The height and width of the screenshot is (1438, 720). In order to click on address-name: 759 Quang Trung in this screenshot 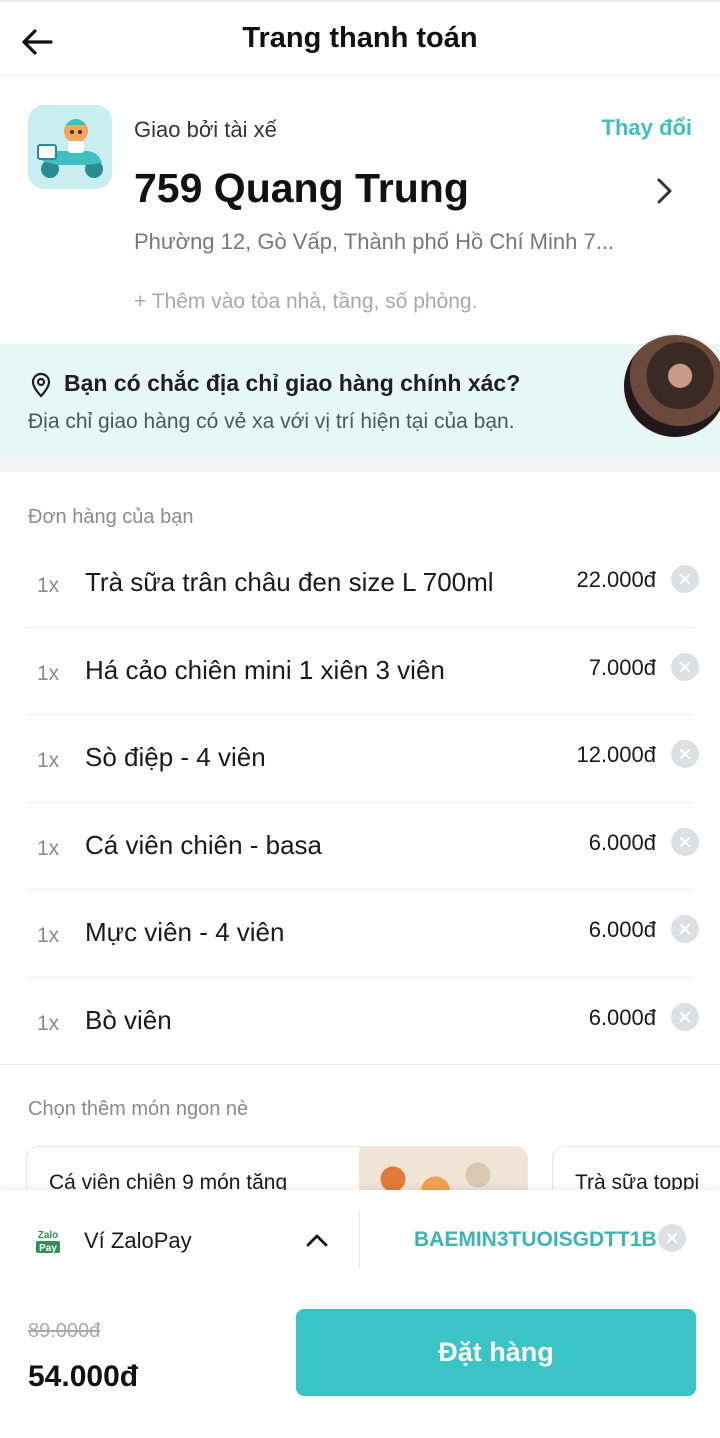, I will do `click(301, 188)`.